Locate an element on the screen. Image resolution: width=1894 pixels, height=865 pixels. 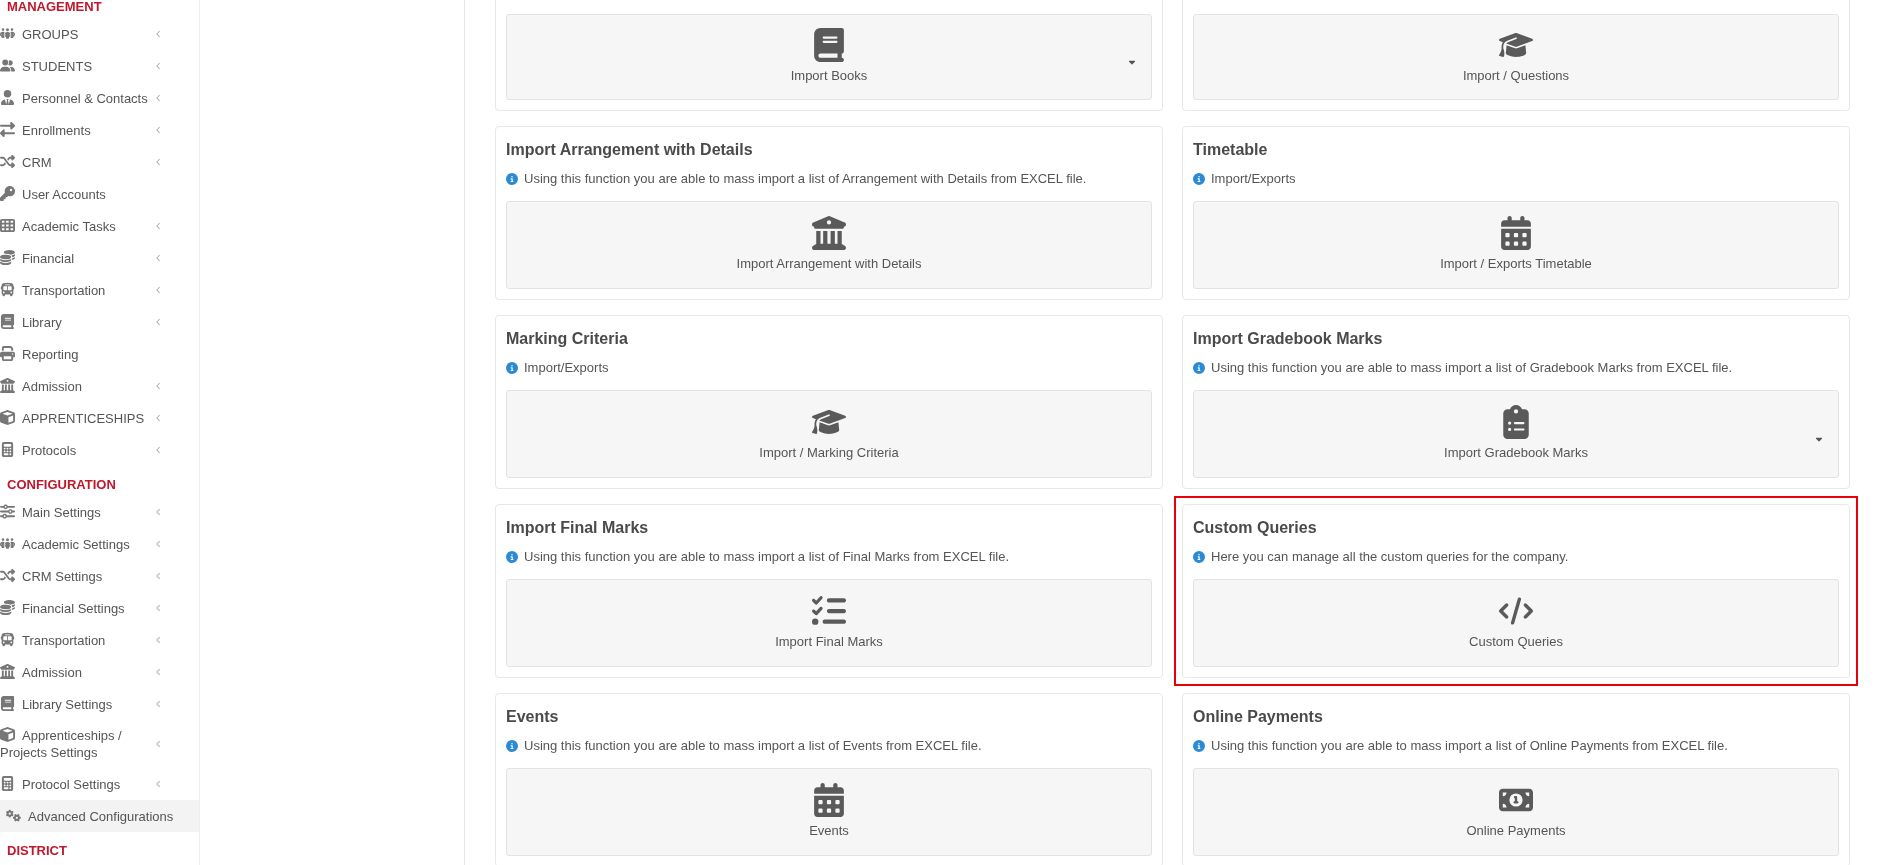
users-icon is located at coordinates (7, 65).